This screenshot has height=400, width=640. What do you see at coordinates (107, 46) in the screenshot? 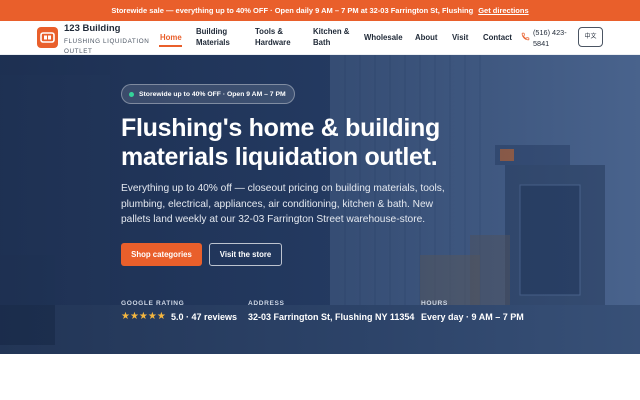
I see `brand-tagline: FLUSHING LIQUIDATION OUTLET` at bounding box center [107, 46].